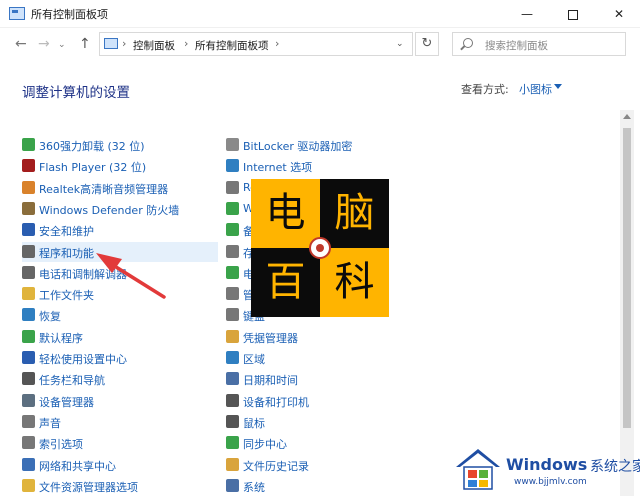  Describe the element at coordinates (627, 278) in the screenshot. I see `scroll-thumb` at that location.